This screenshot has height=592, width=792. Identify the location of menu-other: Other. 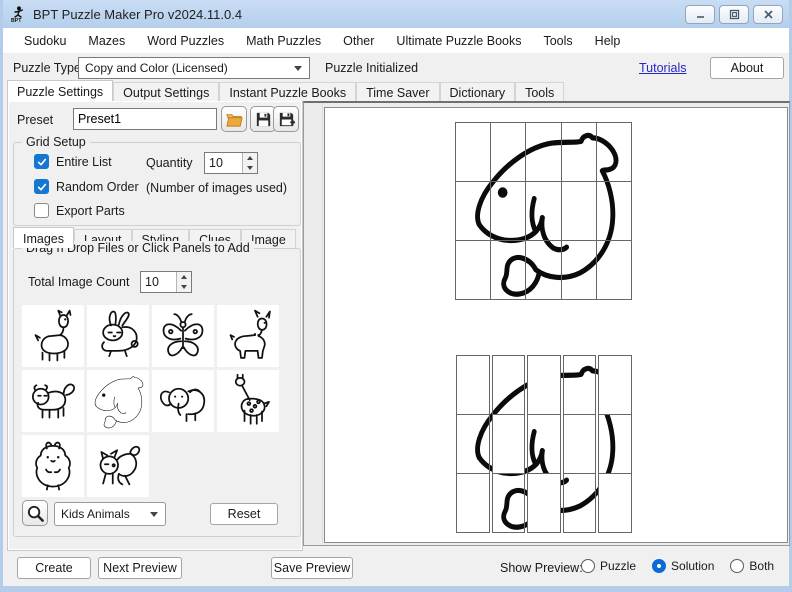
(358, 41).